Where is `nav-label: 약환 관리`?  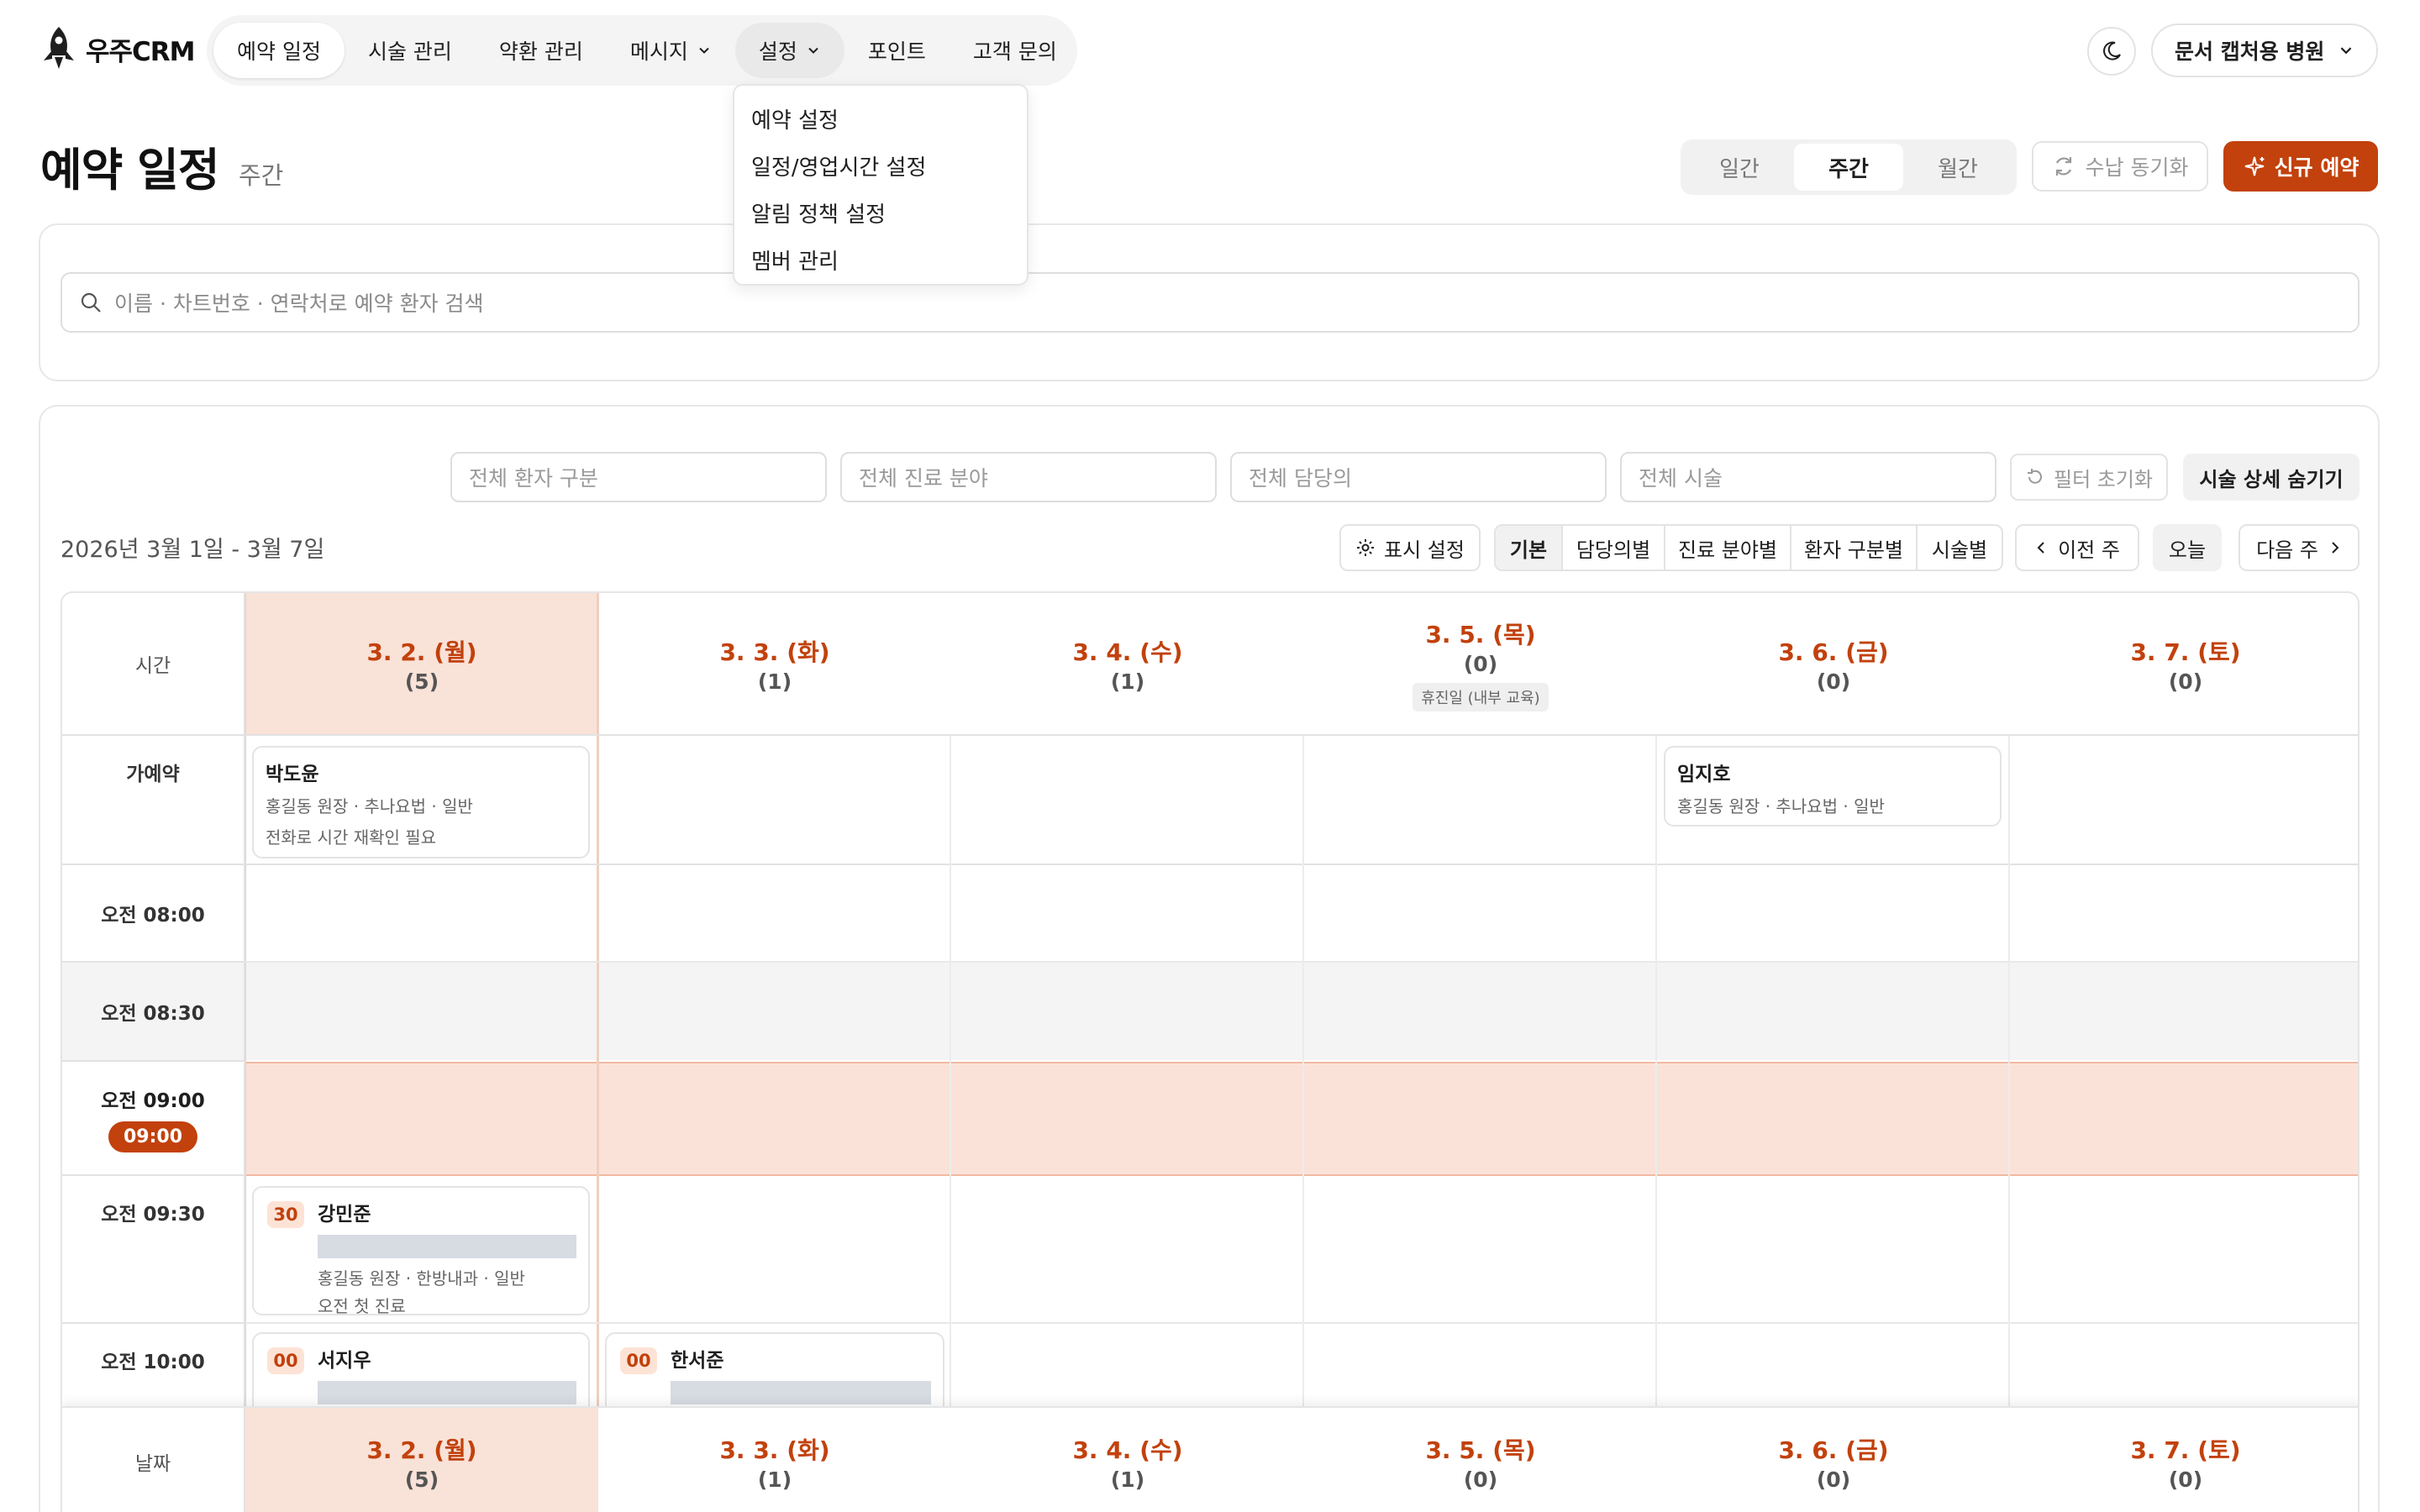
nav-label: 약환 관리 is located at coordinates (540, 51).